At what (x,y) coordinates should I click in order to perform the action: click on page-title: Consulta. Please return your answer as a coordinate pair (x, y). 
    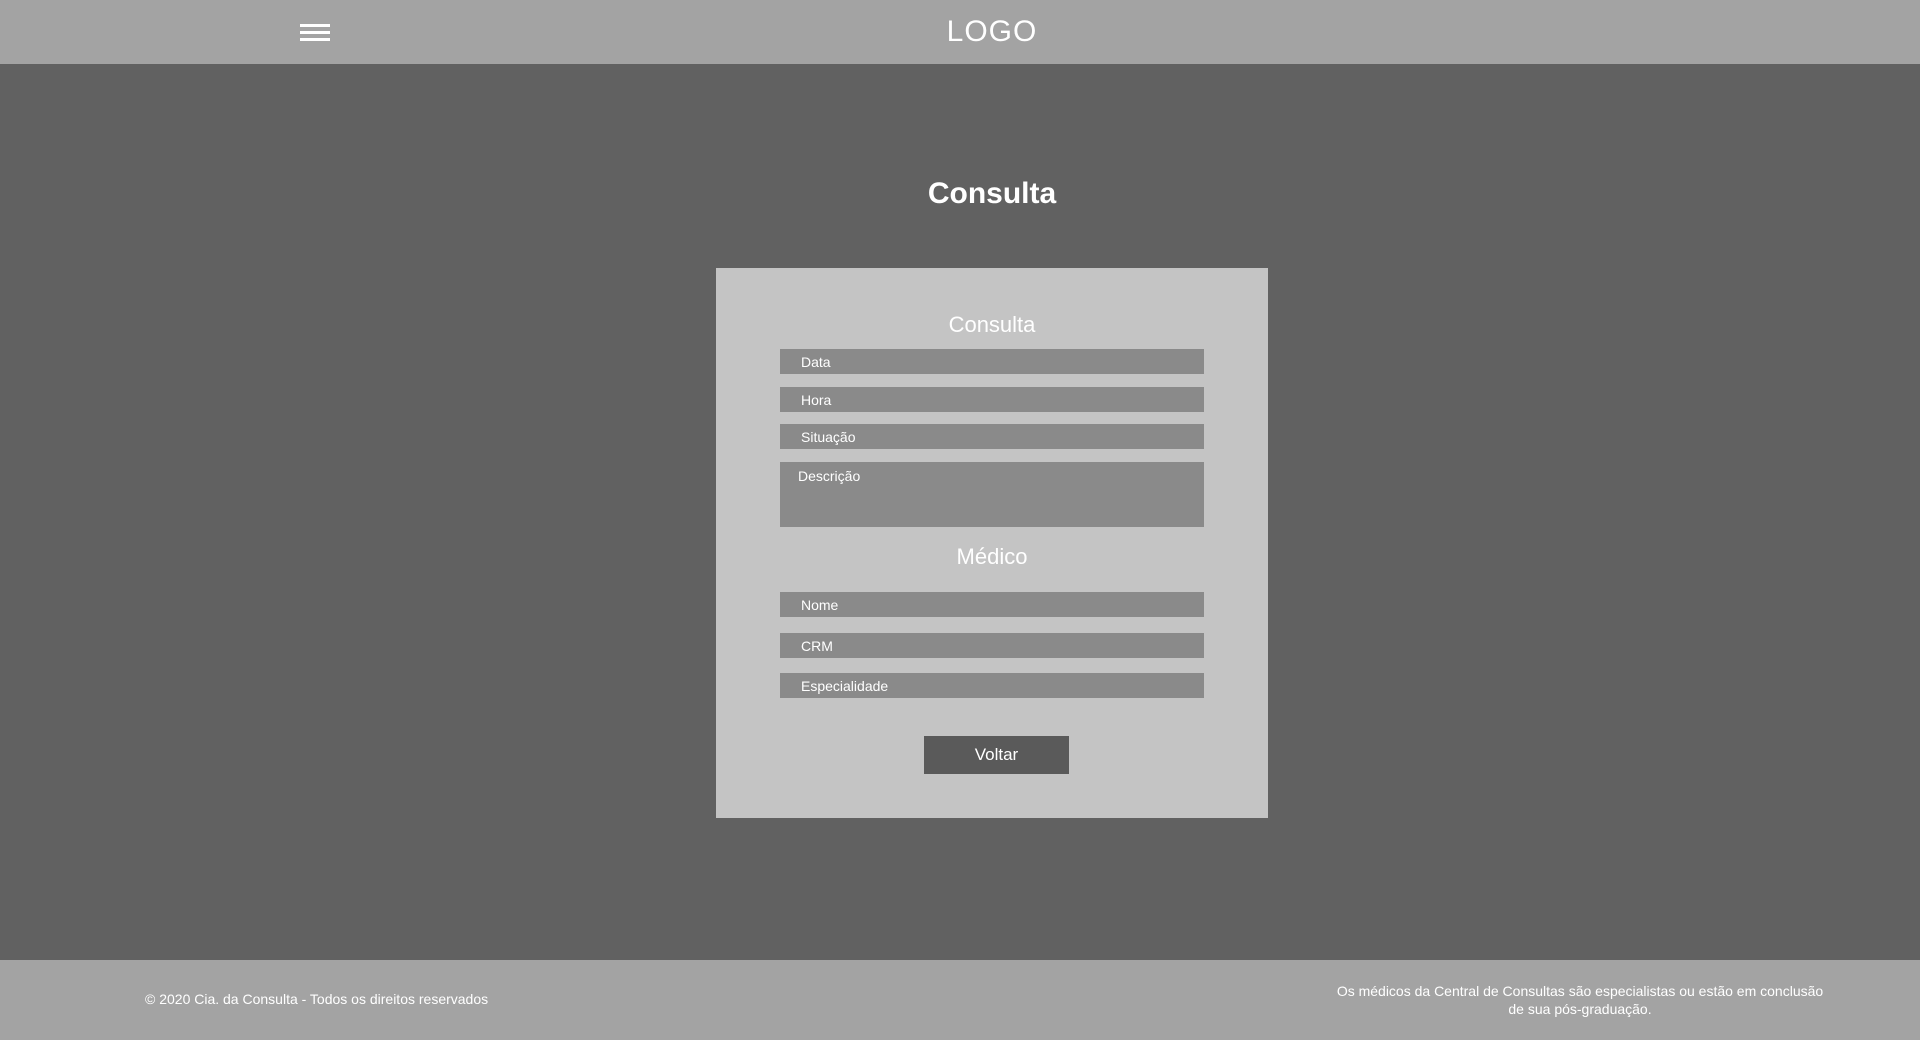
    Looking at the image, I should click on (992, 193).